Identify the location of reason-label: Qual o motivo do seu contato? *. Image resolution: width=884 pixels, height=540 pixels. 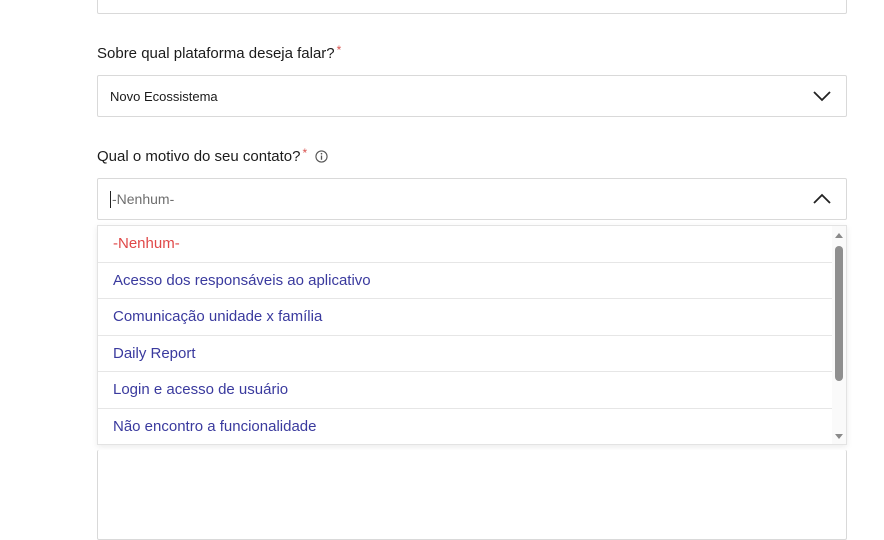
(212, 155).